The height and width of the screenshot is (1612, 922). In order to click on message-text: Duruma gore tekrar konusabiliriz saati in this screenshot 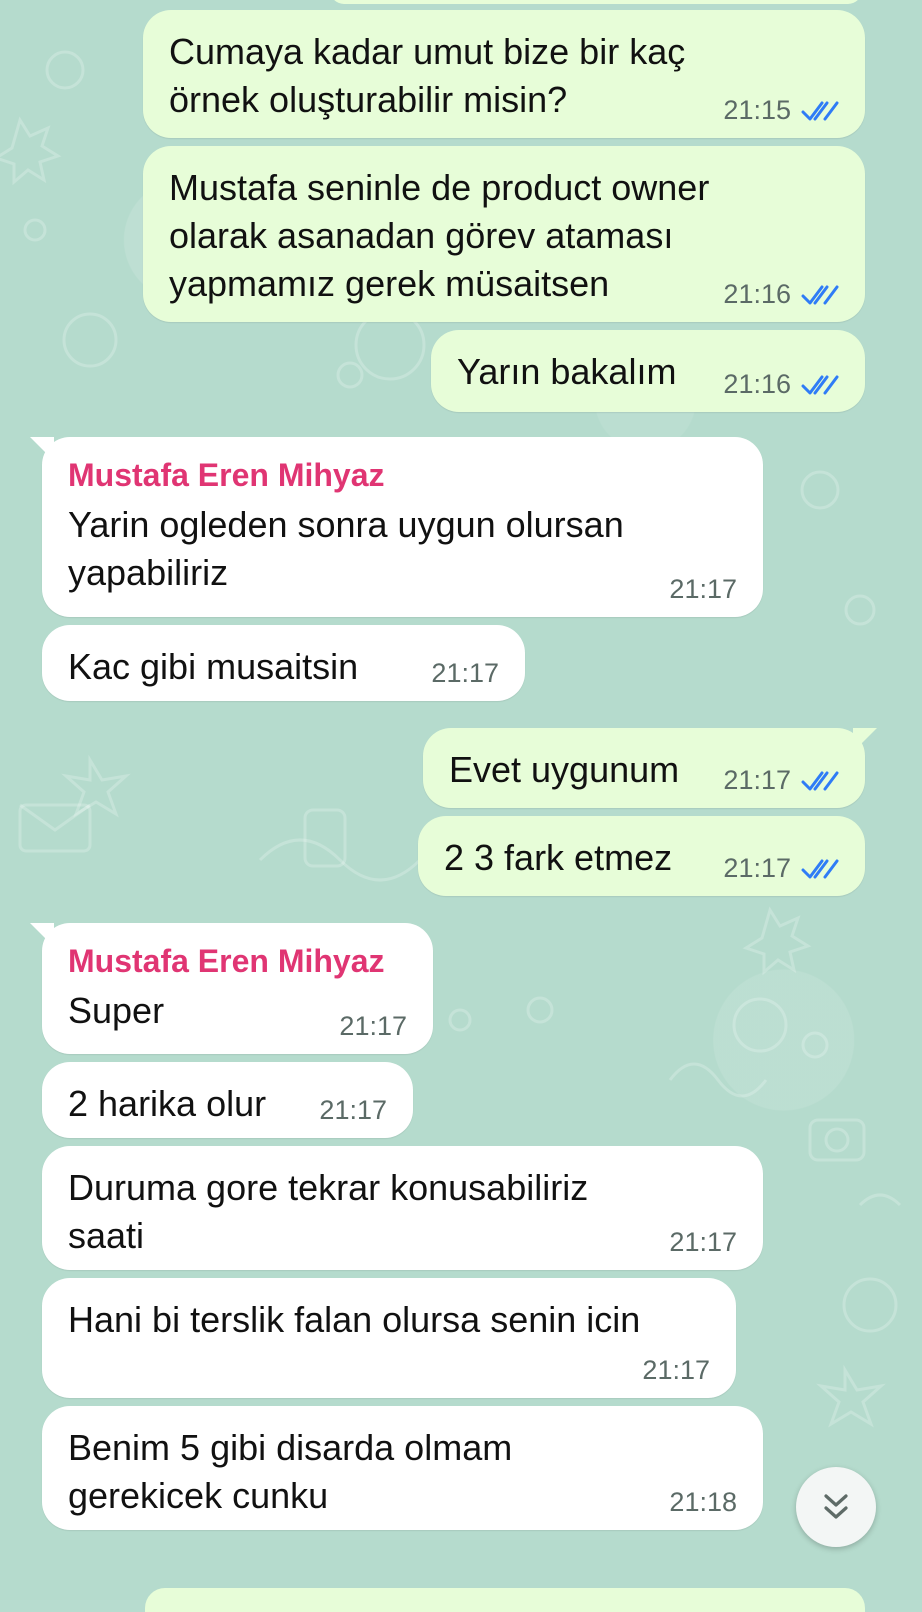, I will do `click(328, 1211)`.